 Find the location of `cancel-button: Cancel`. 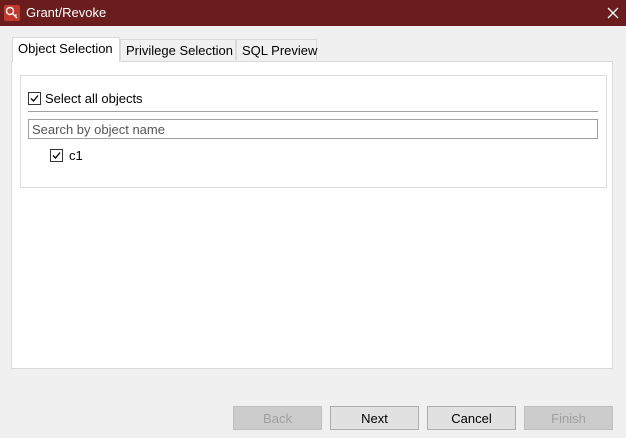

cancel-button: Cancel is located at coordinates (471, 418).